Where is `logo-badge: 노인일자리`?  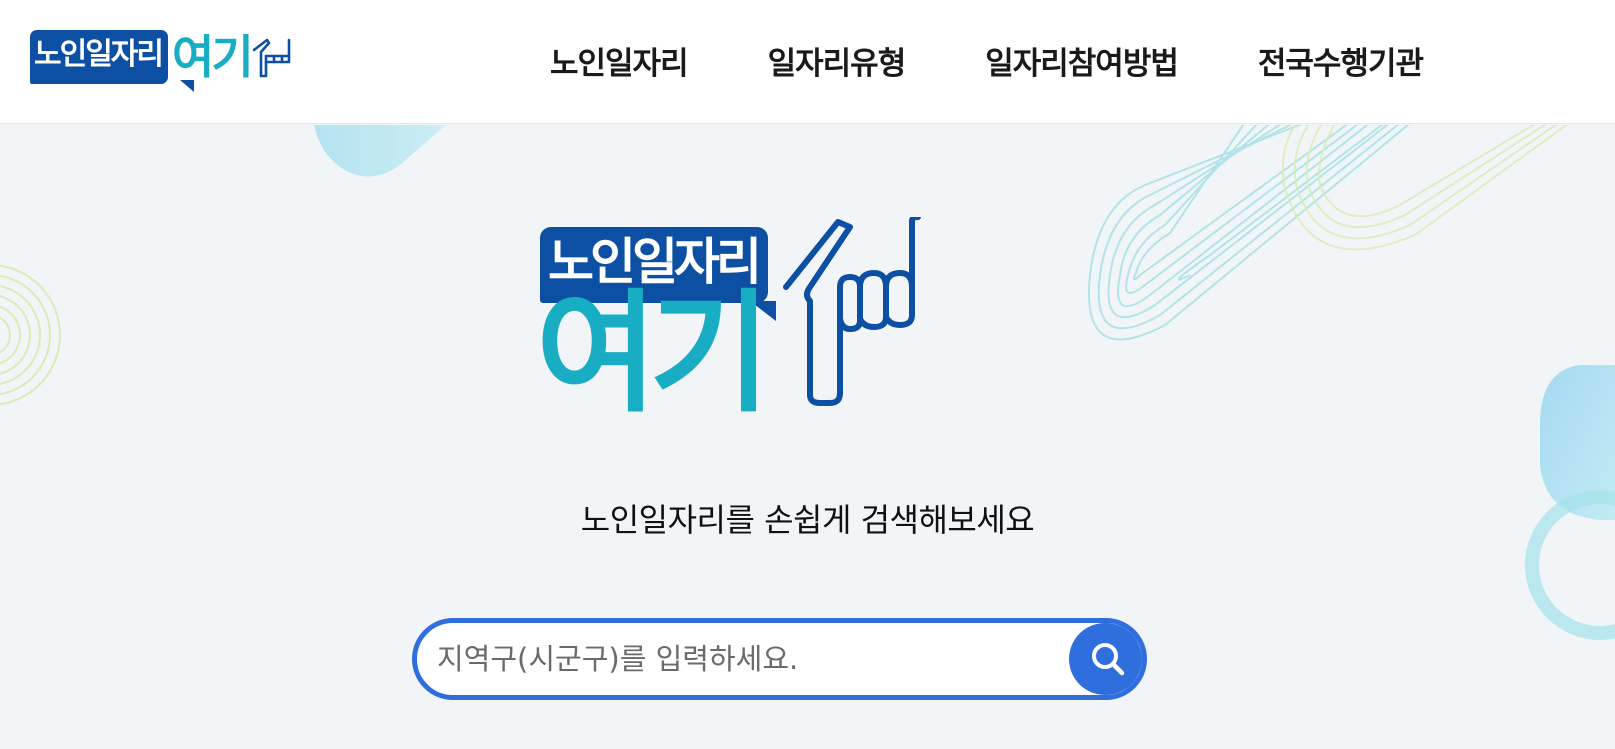
logo-badge: 노인일자리 is located at coordinates (112, 61).